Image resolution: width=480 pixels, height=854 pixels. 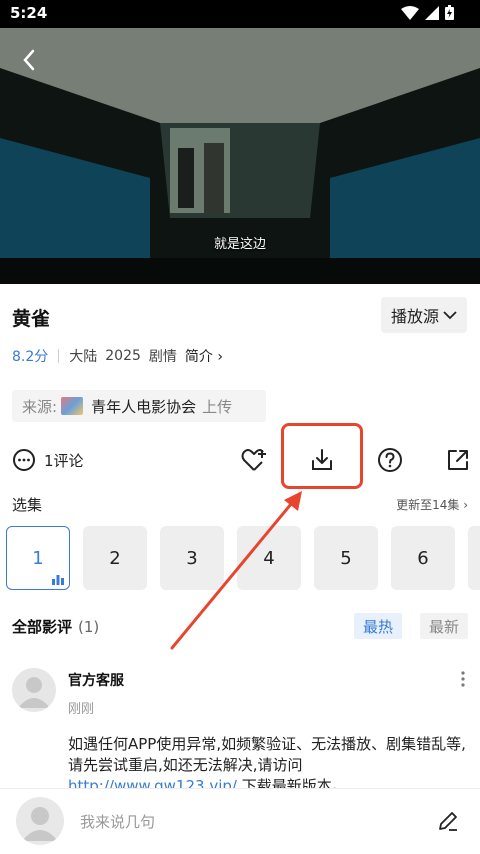 I want to click on more-vert-icon, so click(x=463, y=679).